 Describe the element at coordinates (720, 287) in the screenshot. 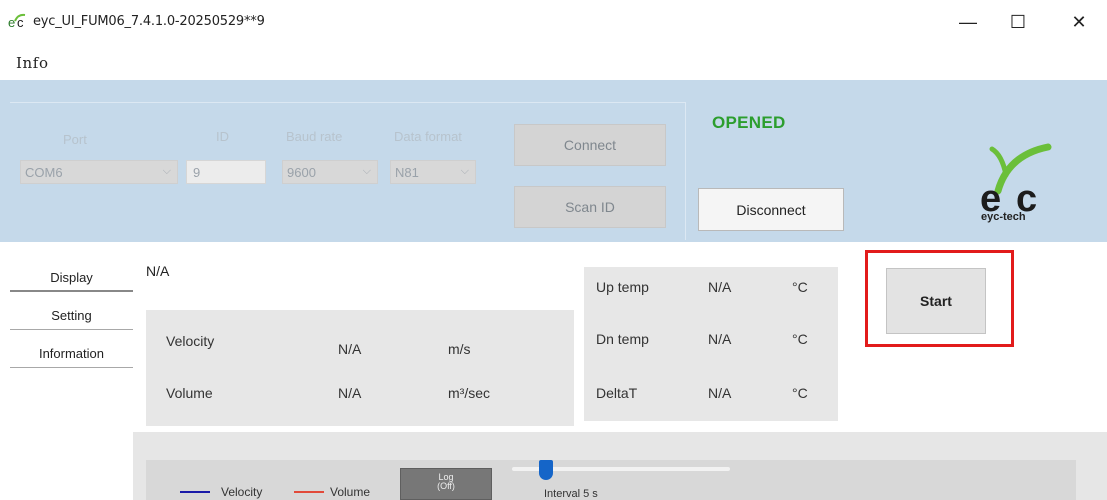

I see `up-temp-value: N/A` at that location.